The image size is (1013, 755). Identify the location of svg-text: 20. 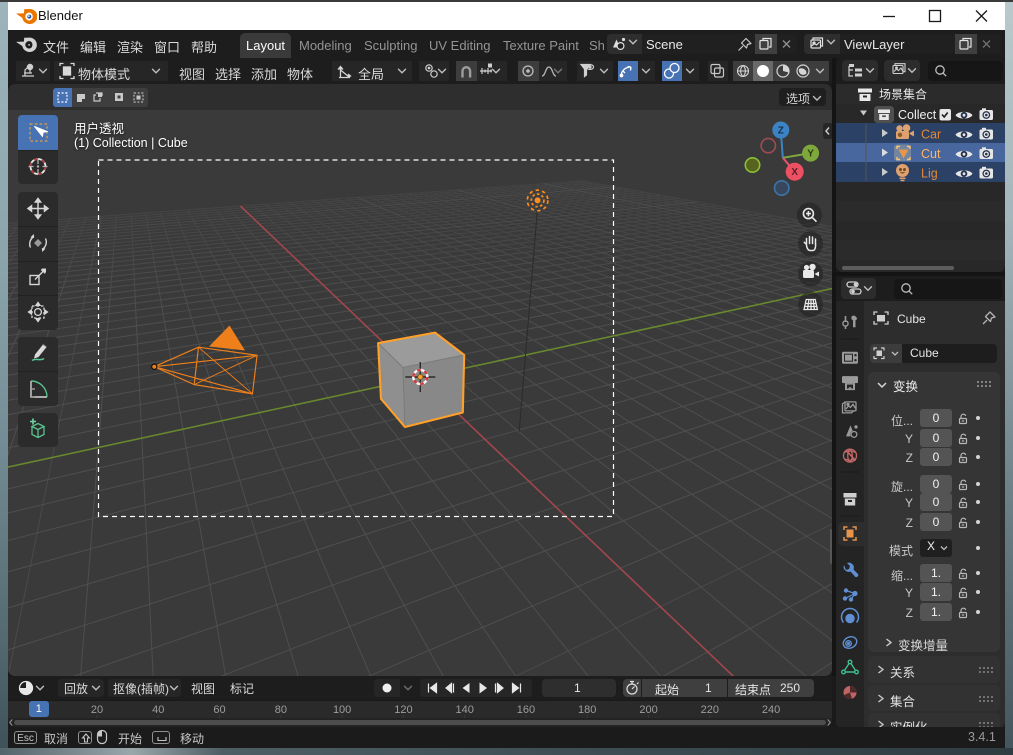
(97, 710).